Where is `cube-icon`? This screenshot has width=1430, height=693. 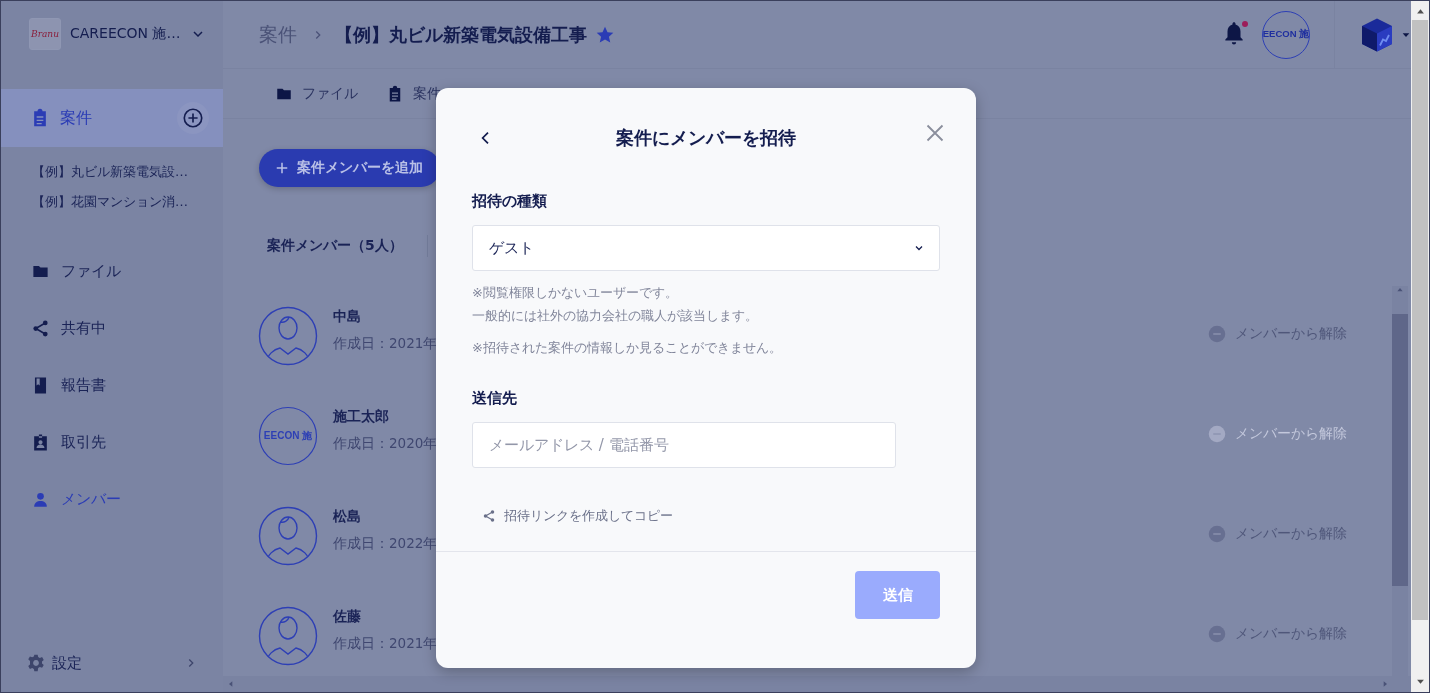 cube-icon is located at coordinates (1377, 34).